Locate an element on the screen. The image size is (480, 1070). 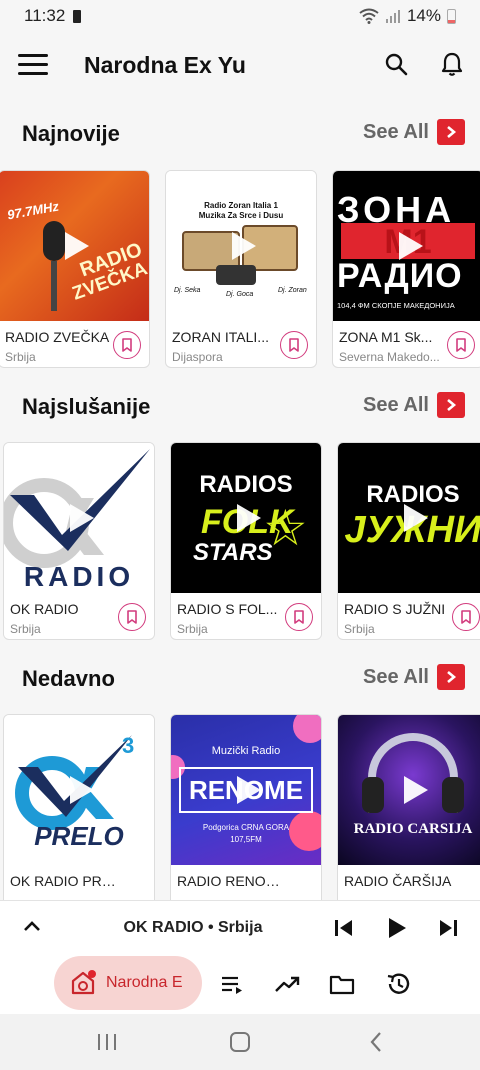
station-logo: RADIOS ЈУЖНИ is located at coordinates (409, 518).